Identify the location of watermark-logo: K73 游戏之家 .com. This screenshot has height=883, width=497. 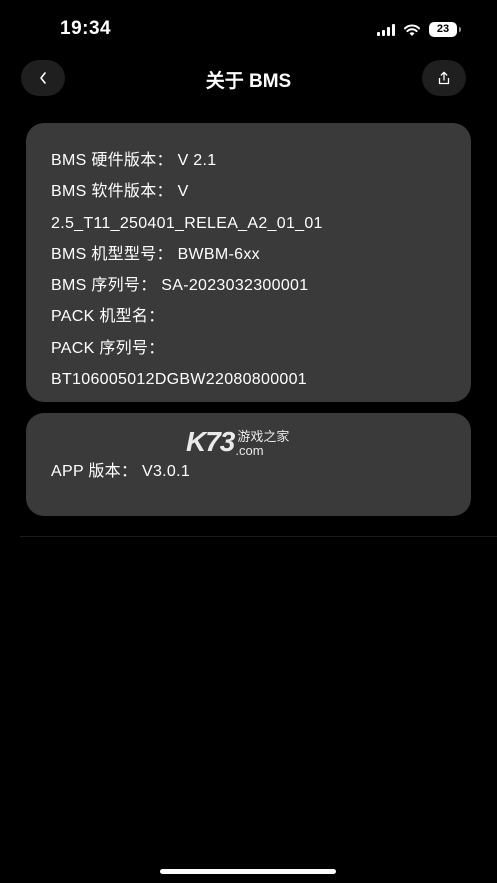
(237, 442).